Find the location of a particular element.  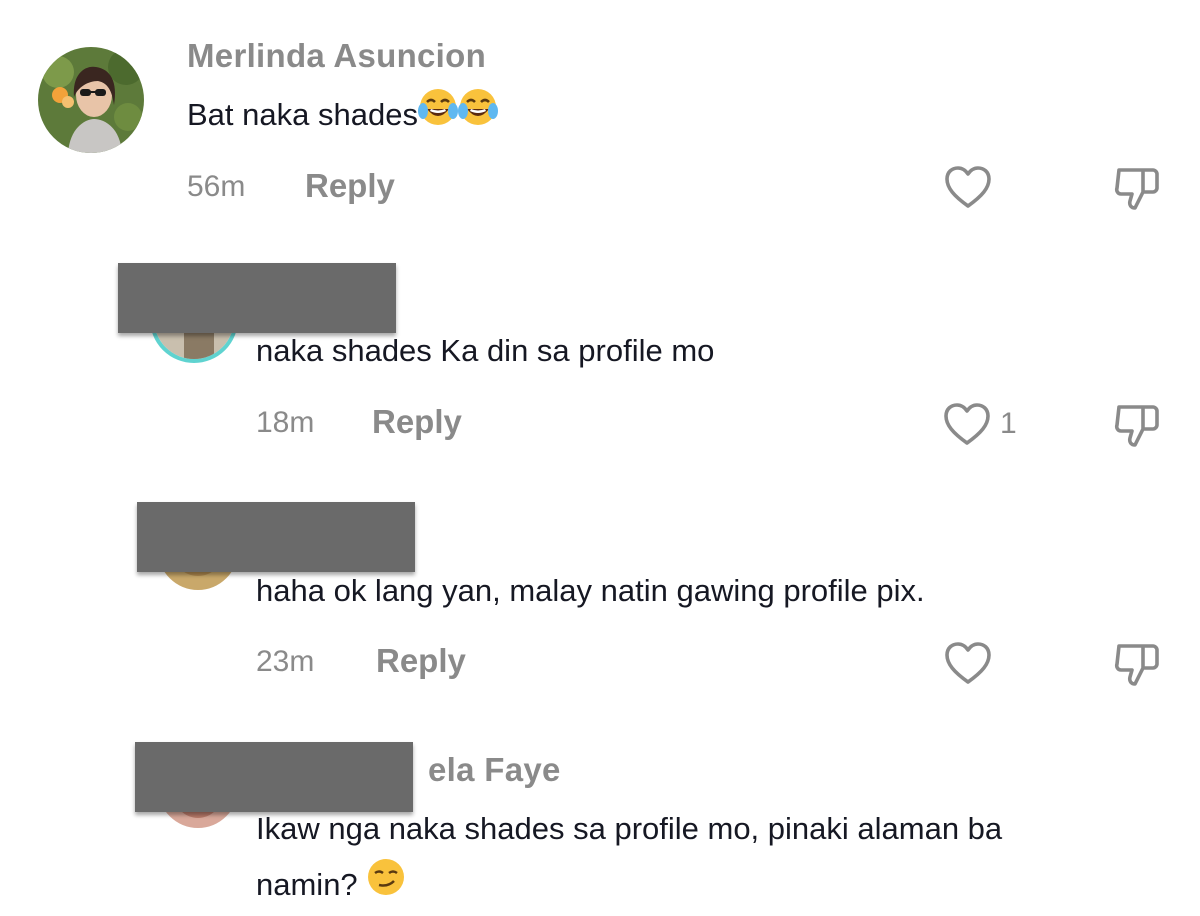

smirk-emoji is located at coordinates (386, 886).